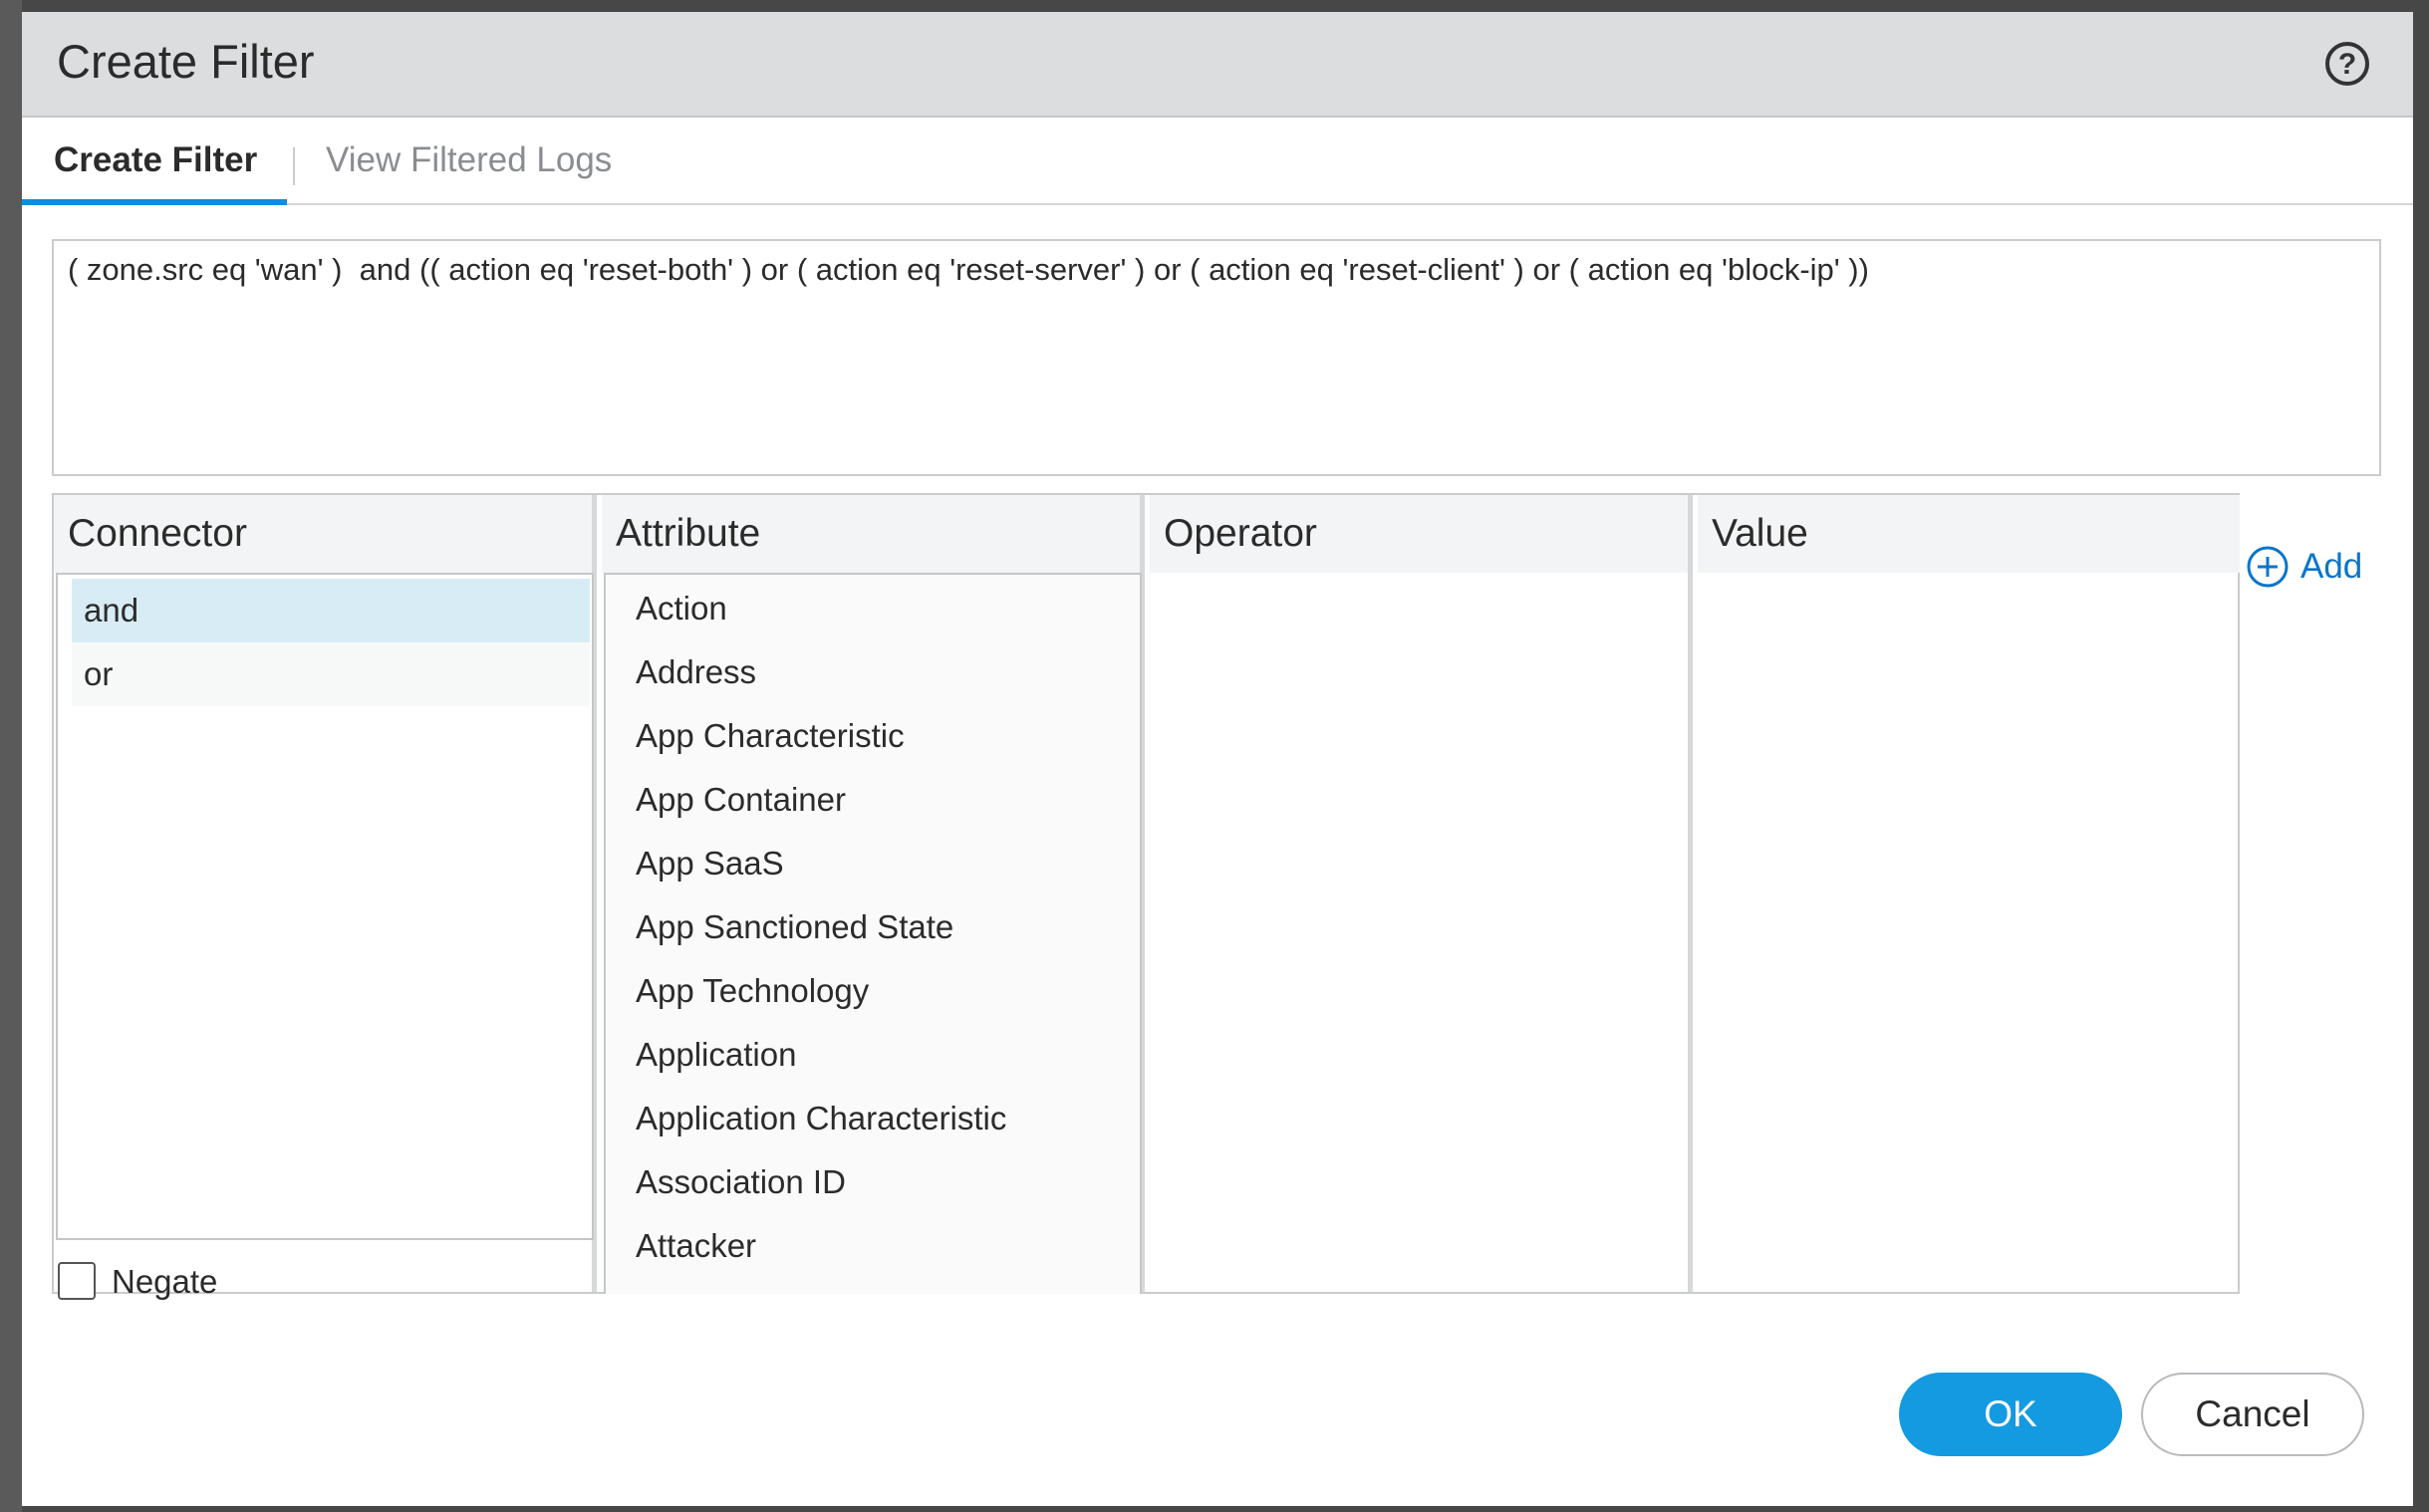  Describe the element at coordinates (871, 534) in the screenshot. I see `attribute-header: Attribute` at that location.